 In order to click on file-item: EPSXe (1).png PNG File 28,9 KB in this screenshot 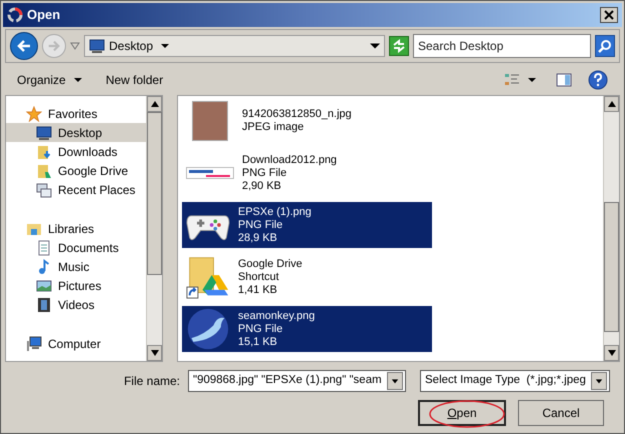, I will do `click(307, 225)`.